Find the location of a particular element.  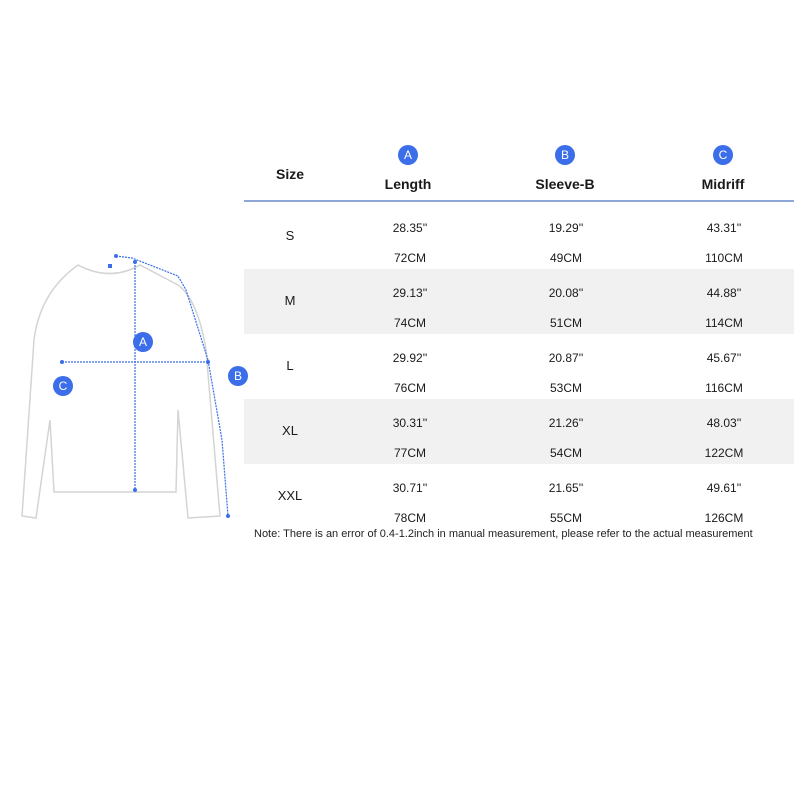

length-cm-cell: 72CM is located at coordinates (409, 258).